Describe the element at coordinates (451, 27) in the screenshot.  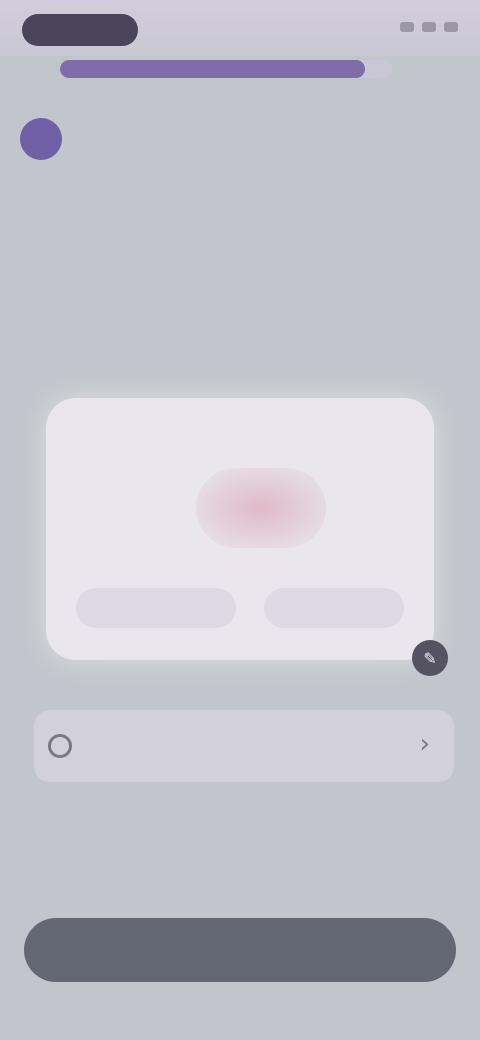
I see `battery-icon` at that location.